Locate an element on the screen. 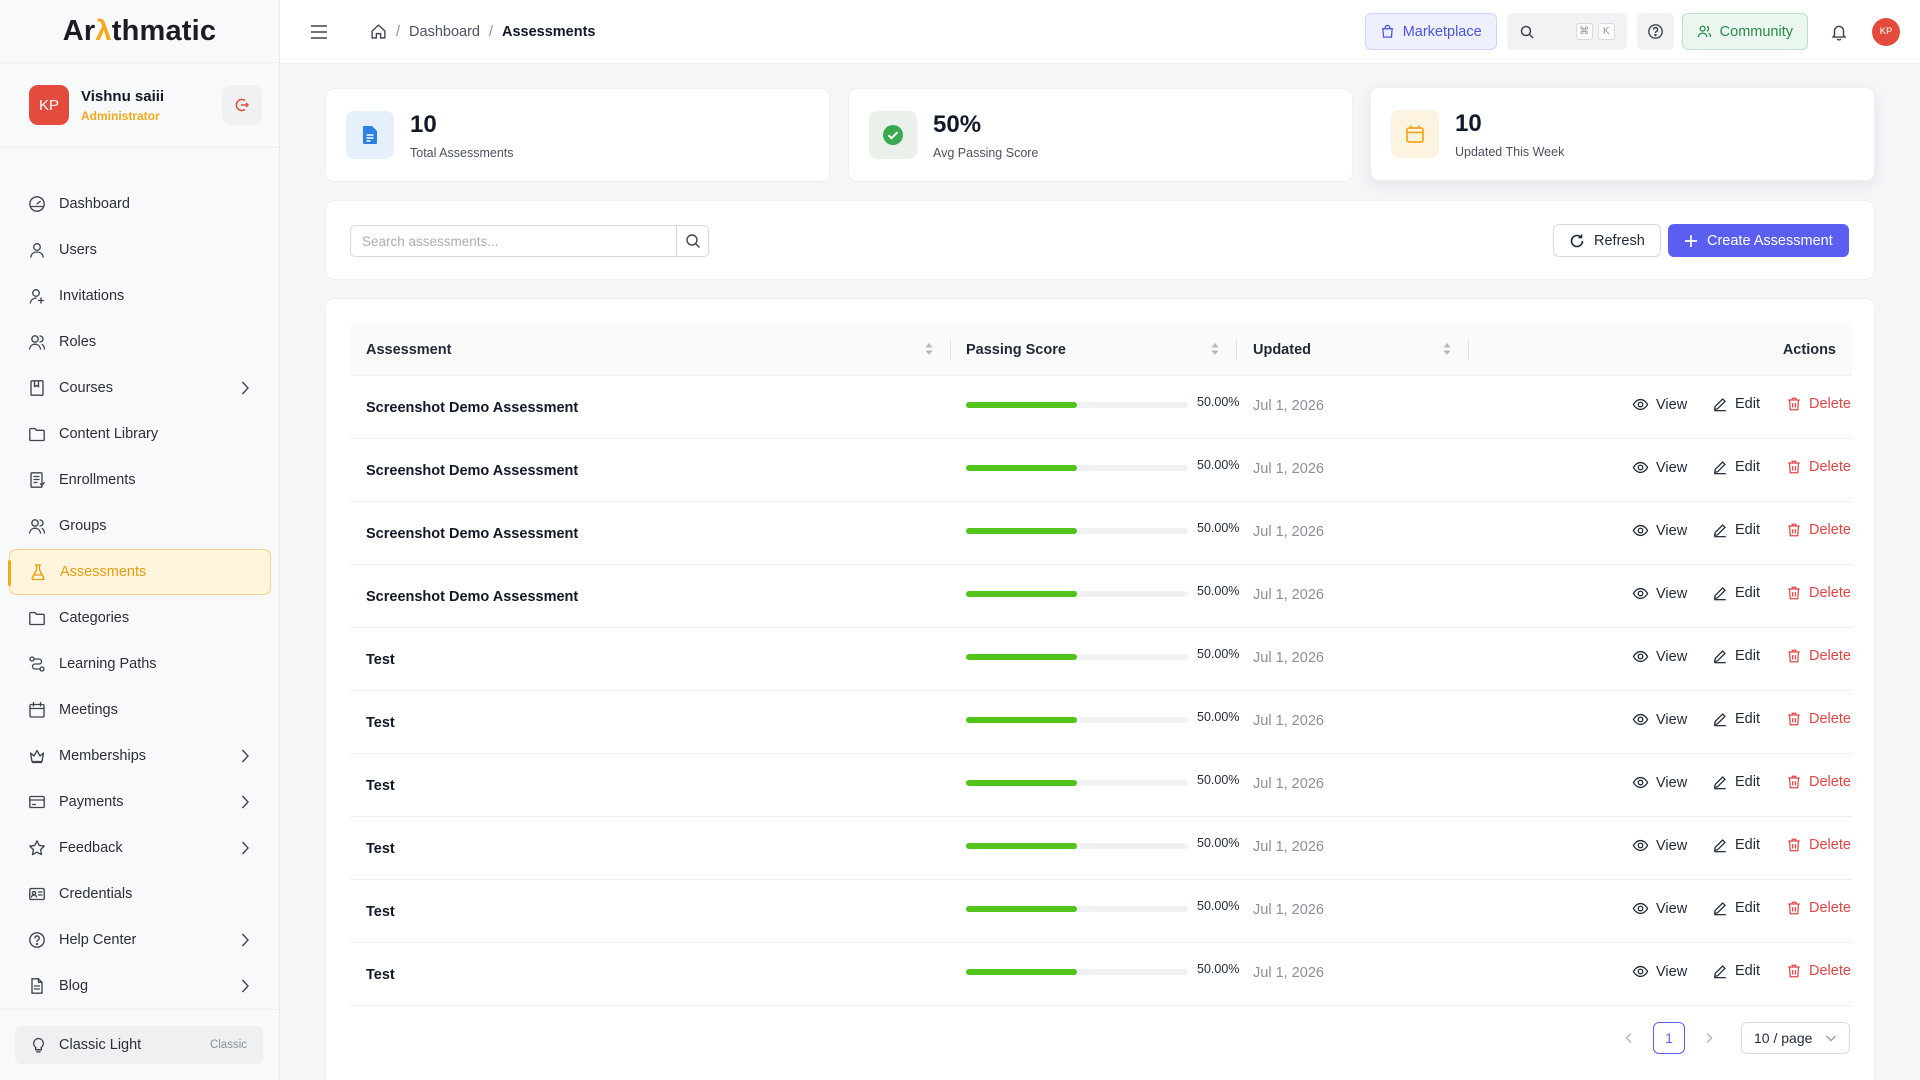 Image resolution: width=1920 pixels, height=1080 pixels. page-number: 1 is located at coordinates (1669, 1038).